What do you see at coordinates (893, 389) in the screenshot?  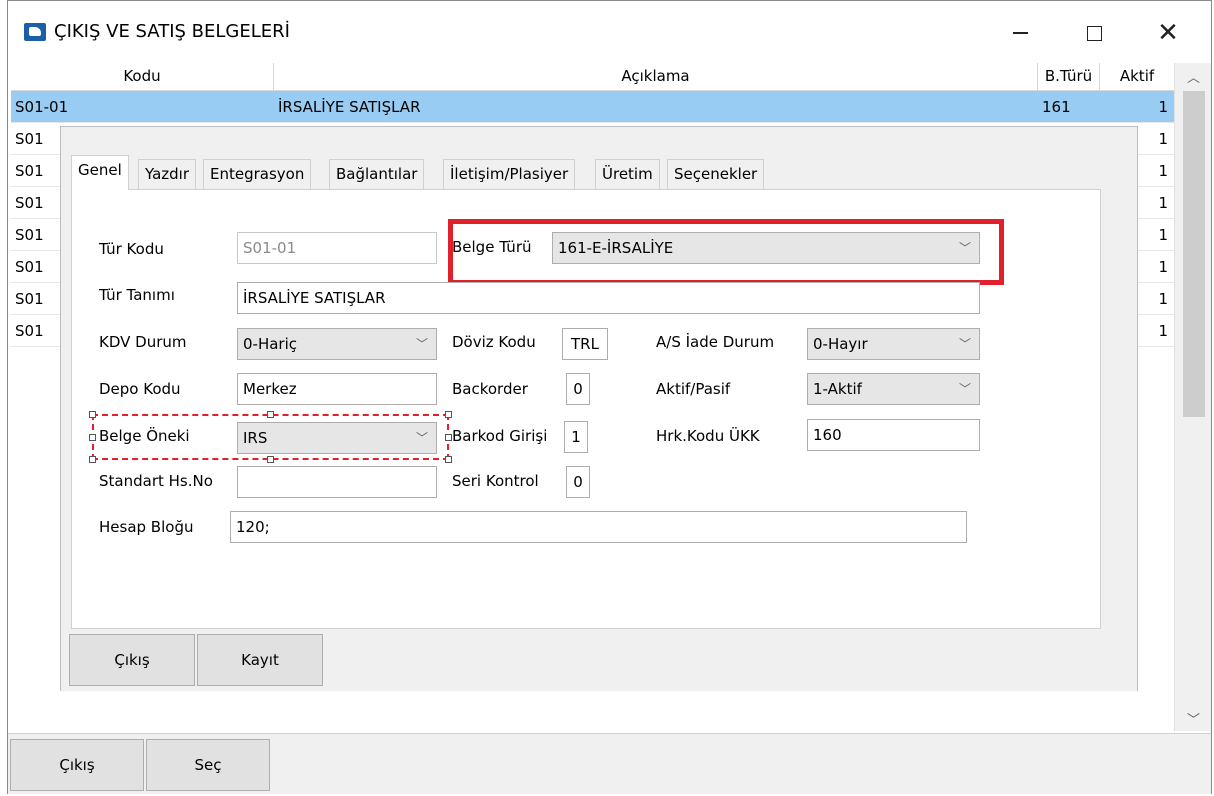 I see `aktif-pasif-select: 1-Aktif ﹀` at bounding box center [893, 389].